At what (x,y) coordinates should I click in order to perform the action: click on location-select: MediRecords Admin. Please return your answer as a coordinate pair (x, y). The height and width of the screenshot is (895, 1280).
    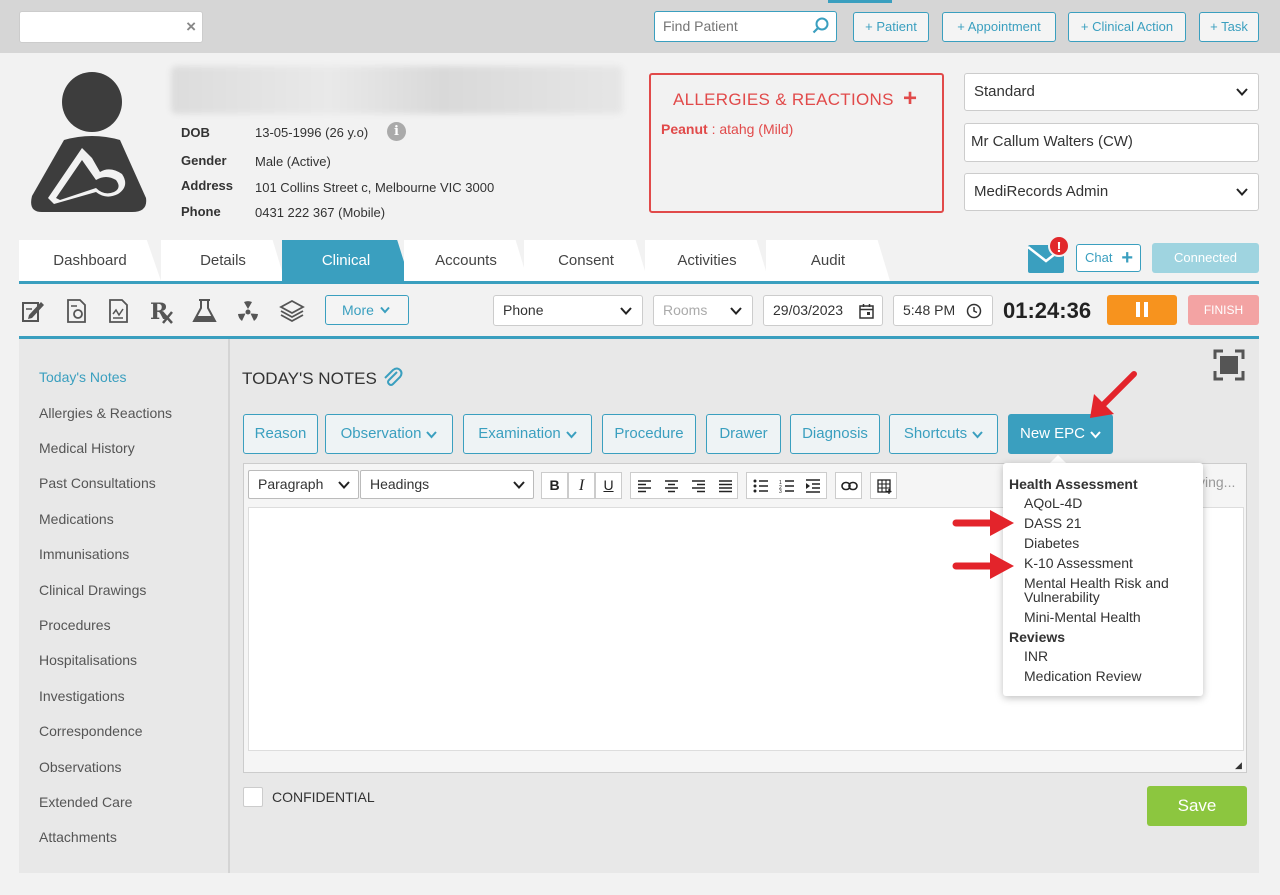
    Looking at the image, I should click on (1111, 192).